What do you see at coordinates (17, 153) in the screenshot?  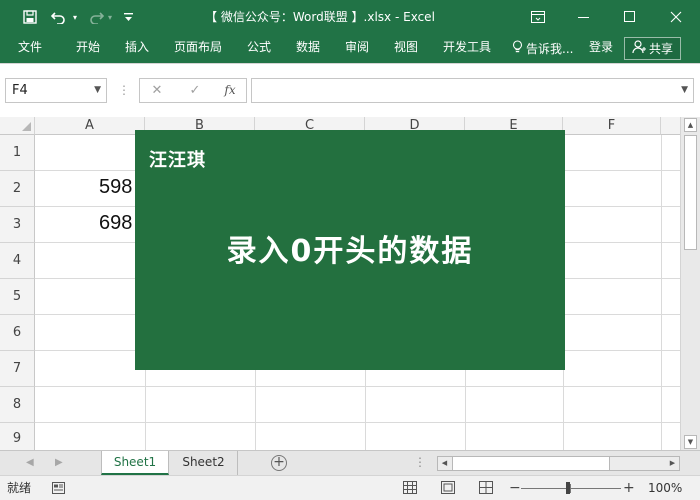 I see `row-header-1: 1` at bounding box center [17, 153].